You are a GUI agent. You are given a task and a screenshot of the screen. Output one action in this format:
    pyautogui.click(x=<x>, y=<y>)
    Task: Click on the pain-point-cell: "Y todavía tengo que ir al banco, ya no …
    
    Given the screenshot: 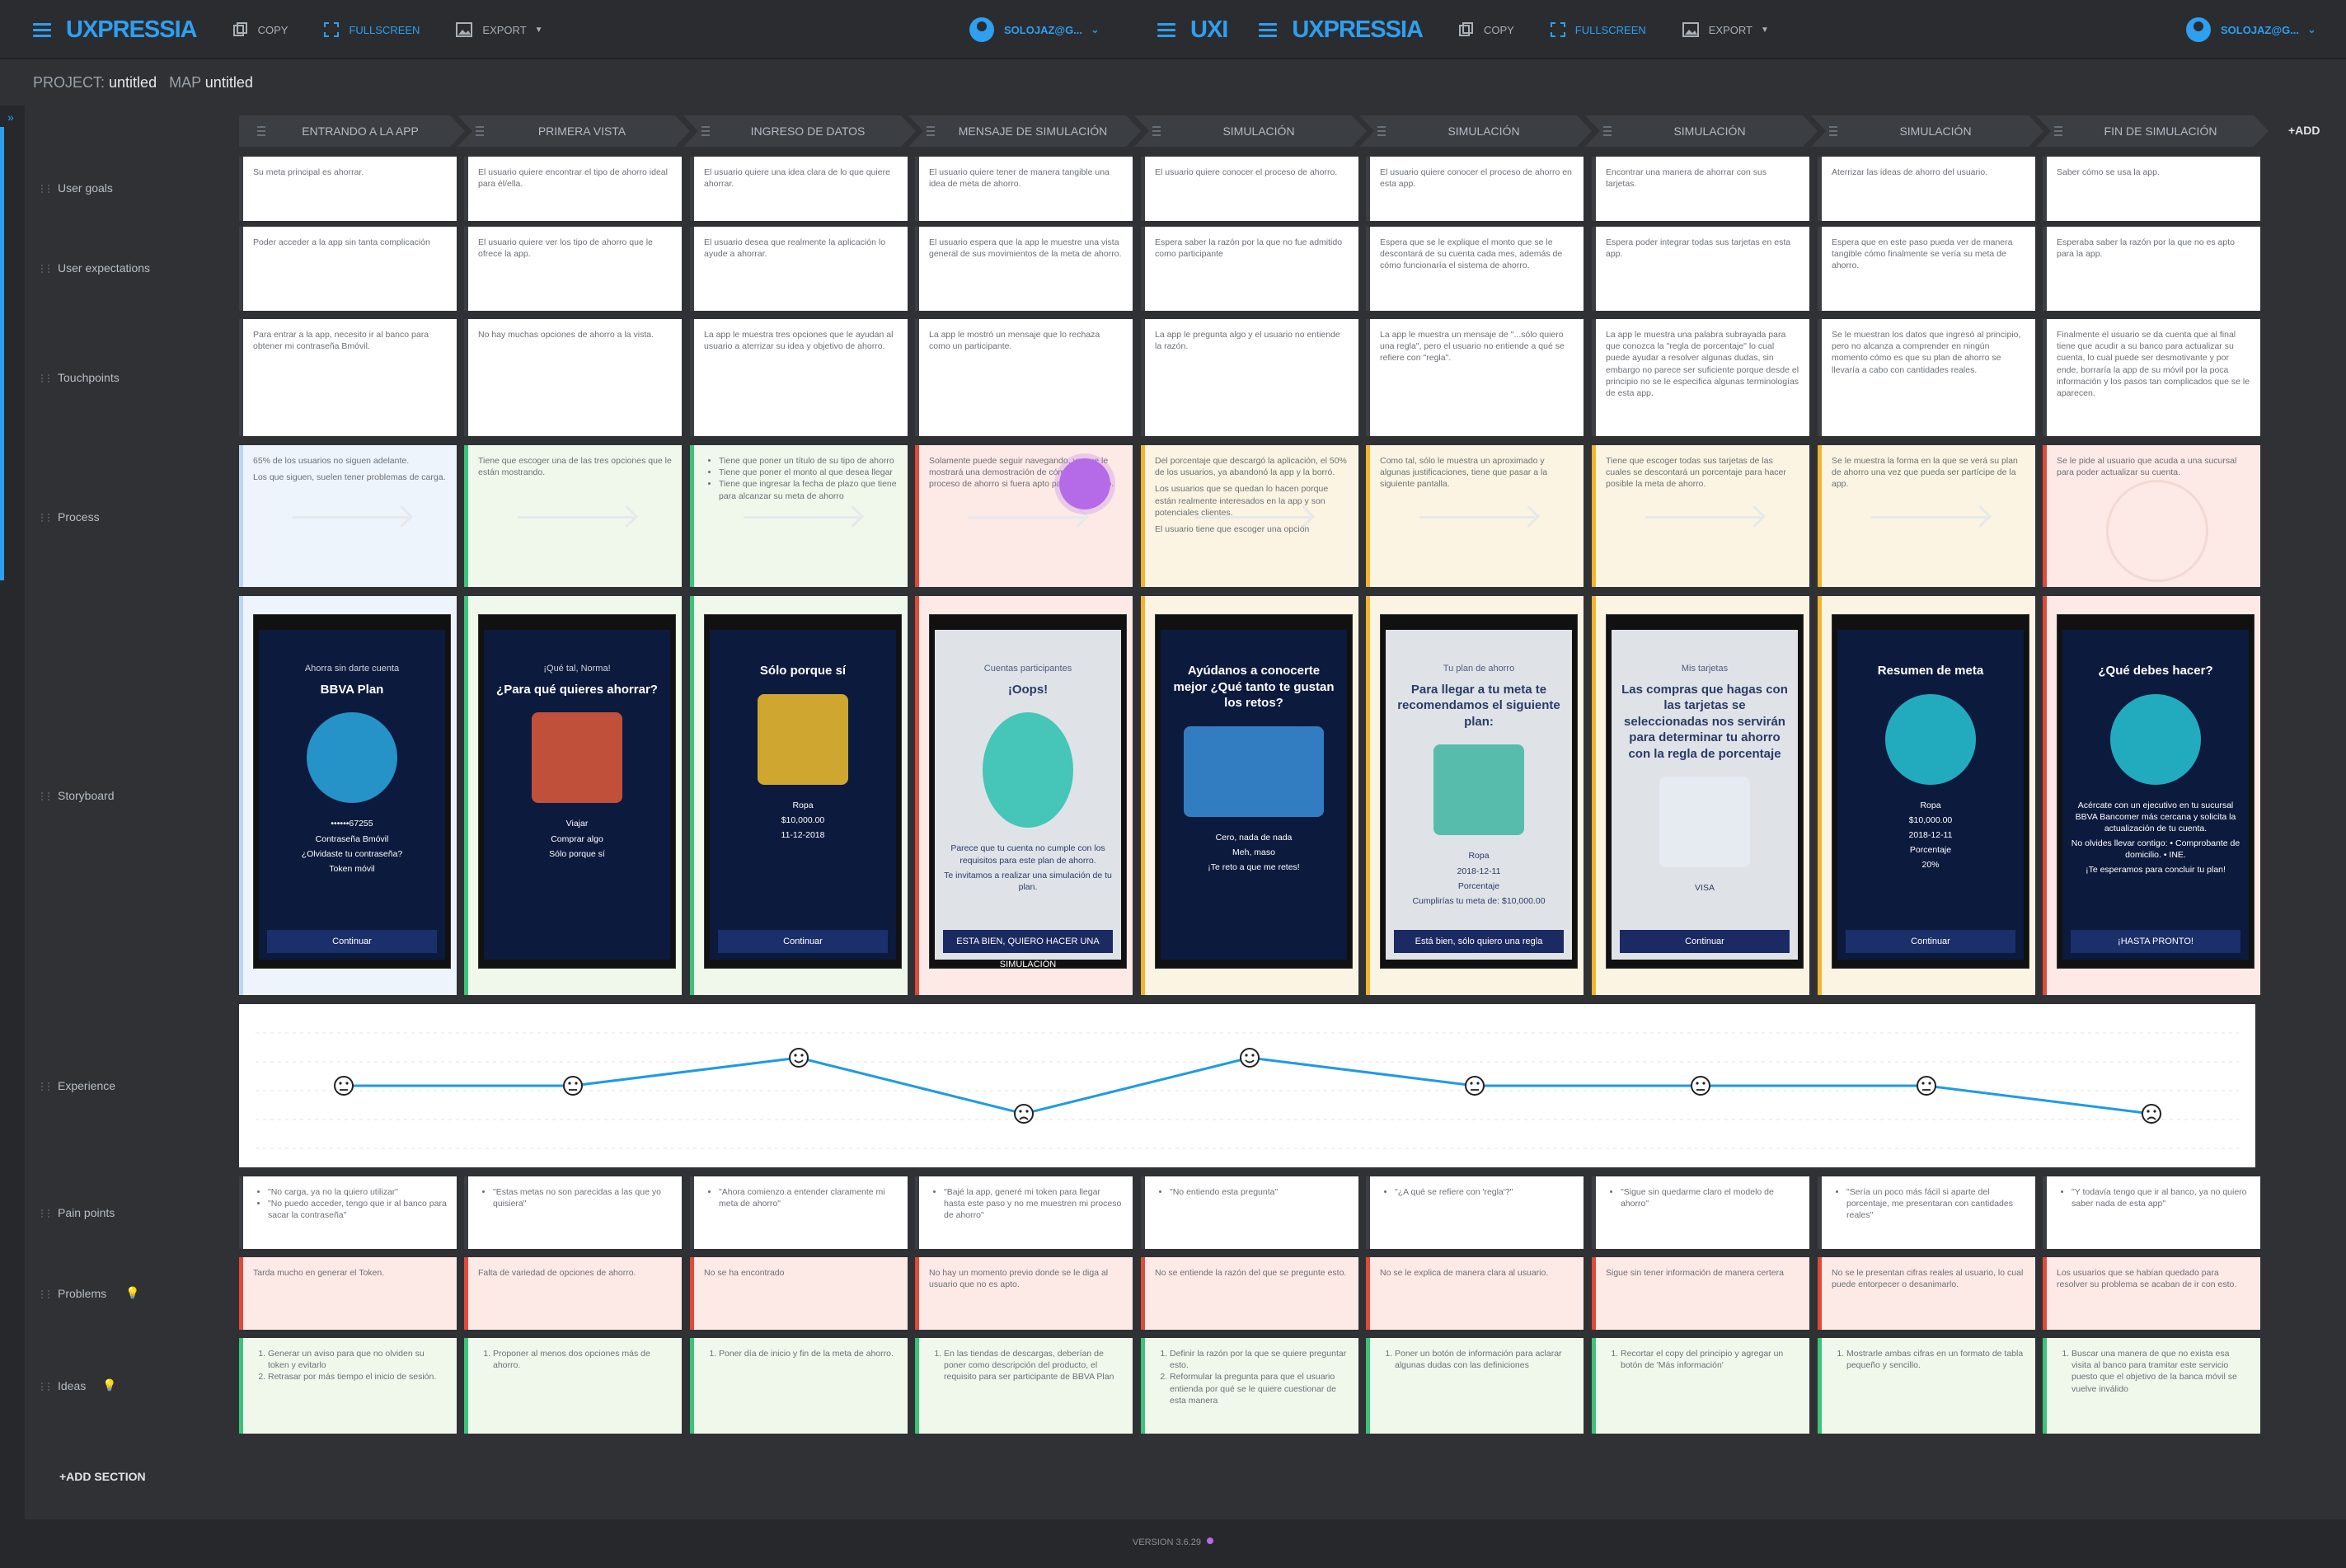 What is the action you would take?
    pyautogui.click(x=2151, y=1212)
    